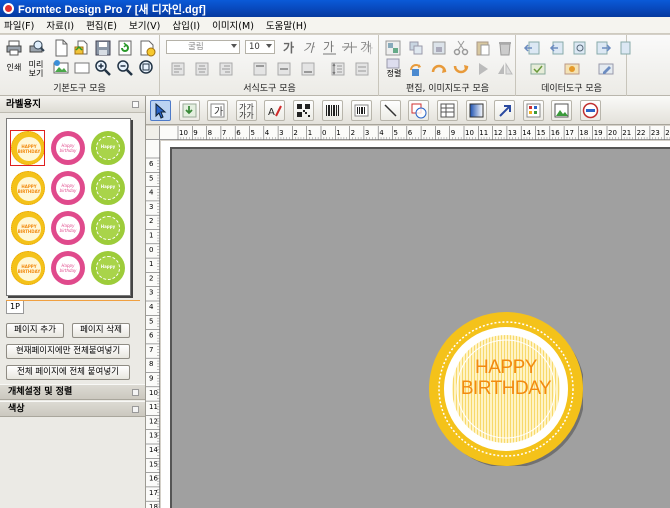  I want to click on shadow-text-button: 가가, so click(368, 47).